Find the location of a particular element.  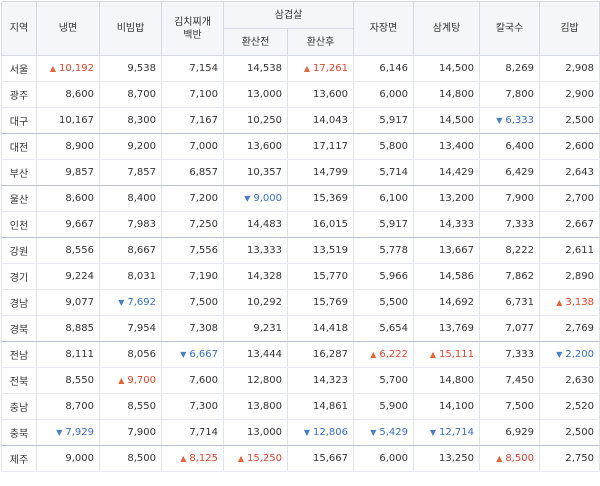

price-cell: 15,369 is located at coordinates (320, 198).